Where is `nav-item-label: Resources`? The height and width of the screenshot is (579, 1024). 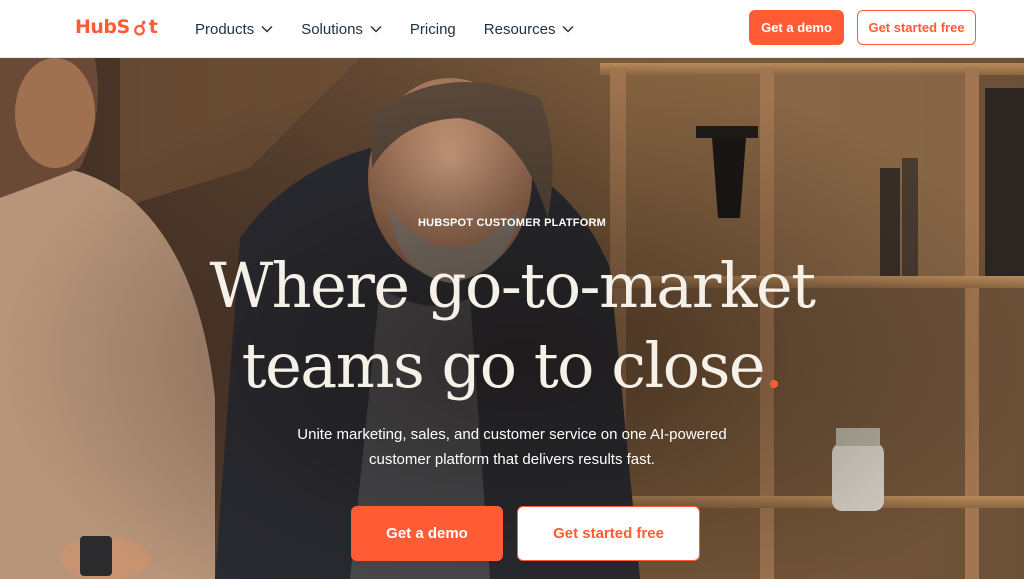
nav-item-label: Resources is located at coordinates (519, 29).